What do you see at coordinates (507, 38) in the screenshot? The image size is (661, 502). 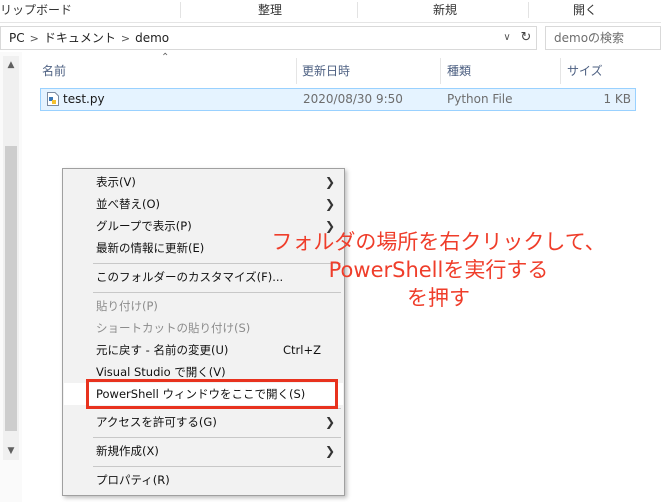 I see `chevron-down-icon: ∨` at bounding box center [507, 38].